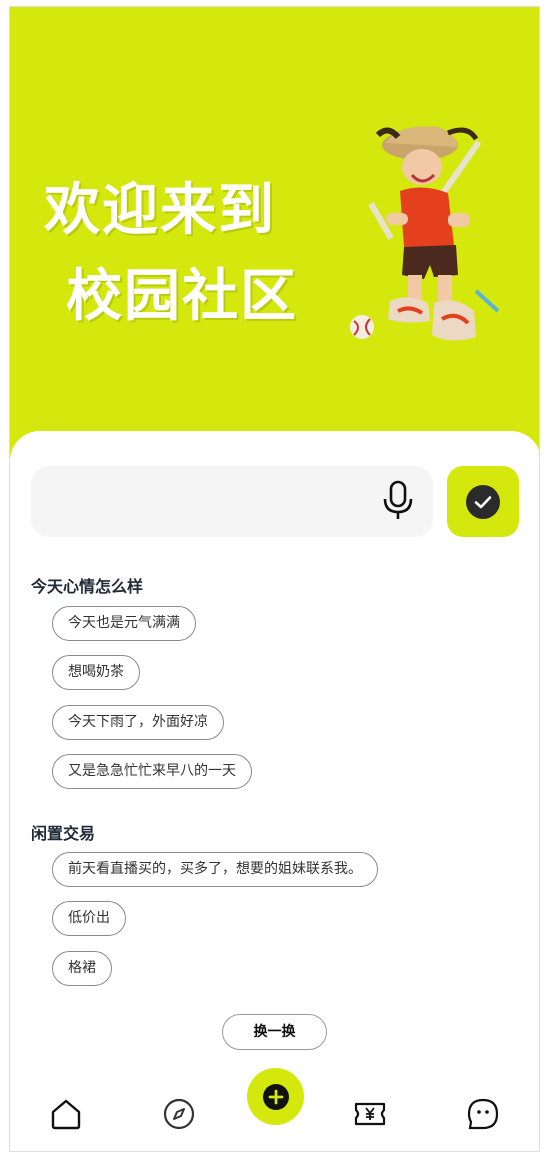 The image size is (557, 1153). What do you see at coordinates (483, 1114) in the screenshot?
I see `chat-face-icon` at bounding box center [483, 1114].